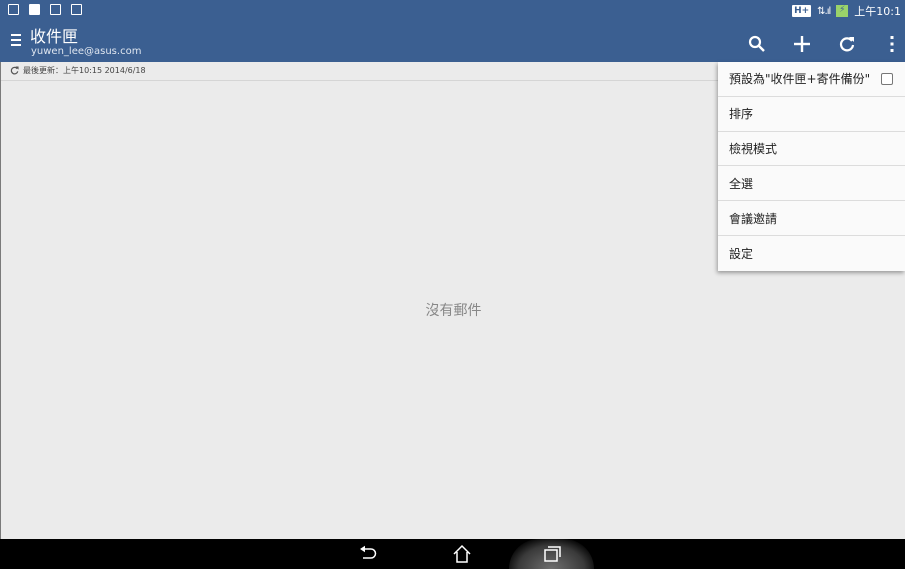  What do you see at coordinates (14, 70) in the screenshot?
I see `sync-icon` at bounding box center [14, 70].